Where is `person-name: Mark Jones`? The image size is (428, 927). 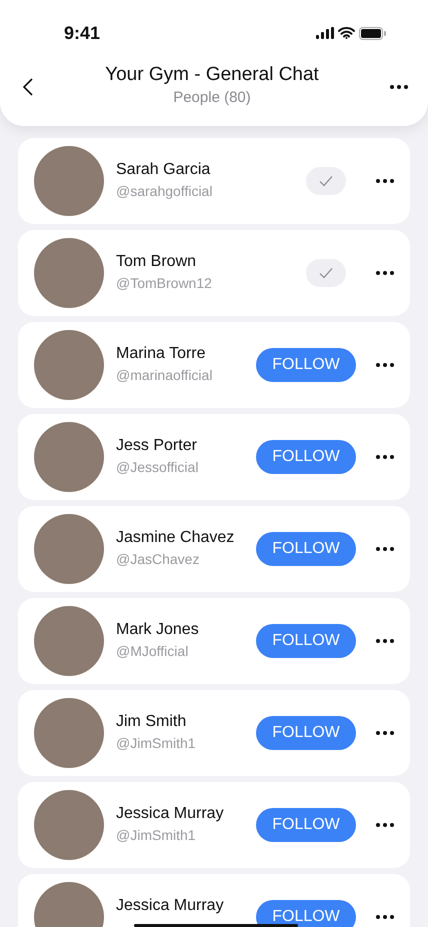
person-name: Mark Jones is located at coordinates (158, 630).